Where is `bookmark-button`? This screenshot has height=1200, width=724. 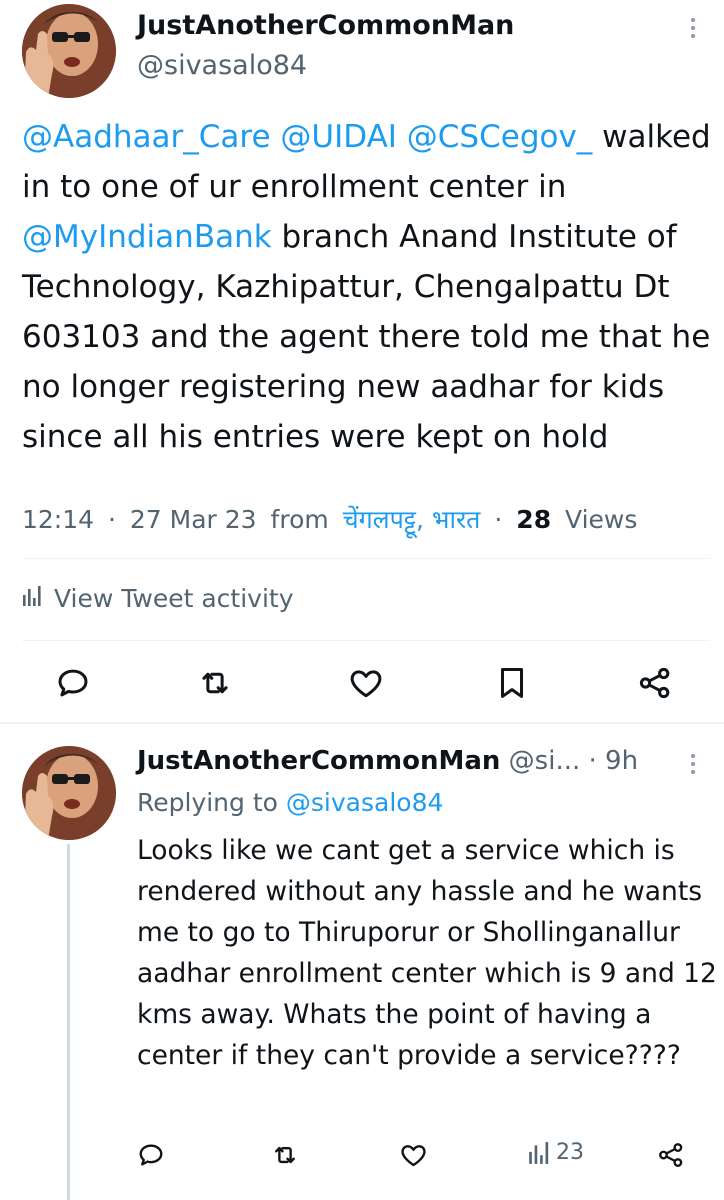 bookmark-button is located at coordinates (512, 683).